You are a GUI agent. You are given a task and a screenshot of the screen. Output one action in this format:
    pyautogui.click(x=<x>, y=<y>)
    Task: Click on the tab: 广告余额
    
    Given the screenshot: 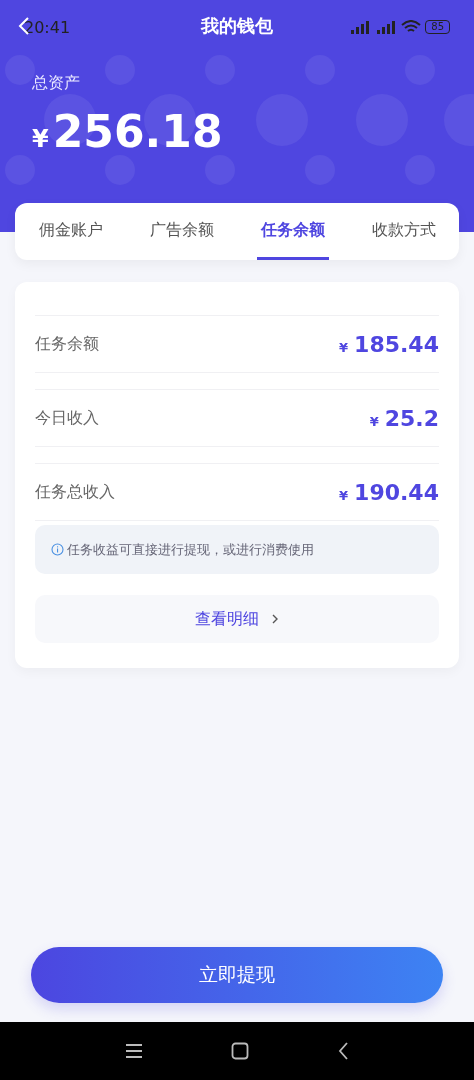 What is the action you would take?
    pyautogui.click(x=181, y=231)
    